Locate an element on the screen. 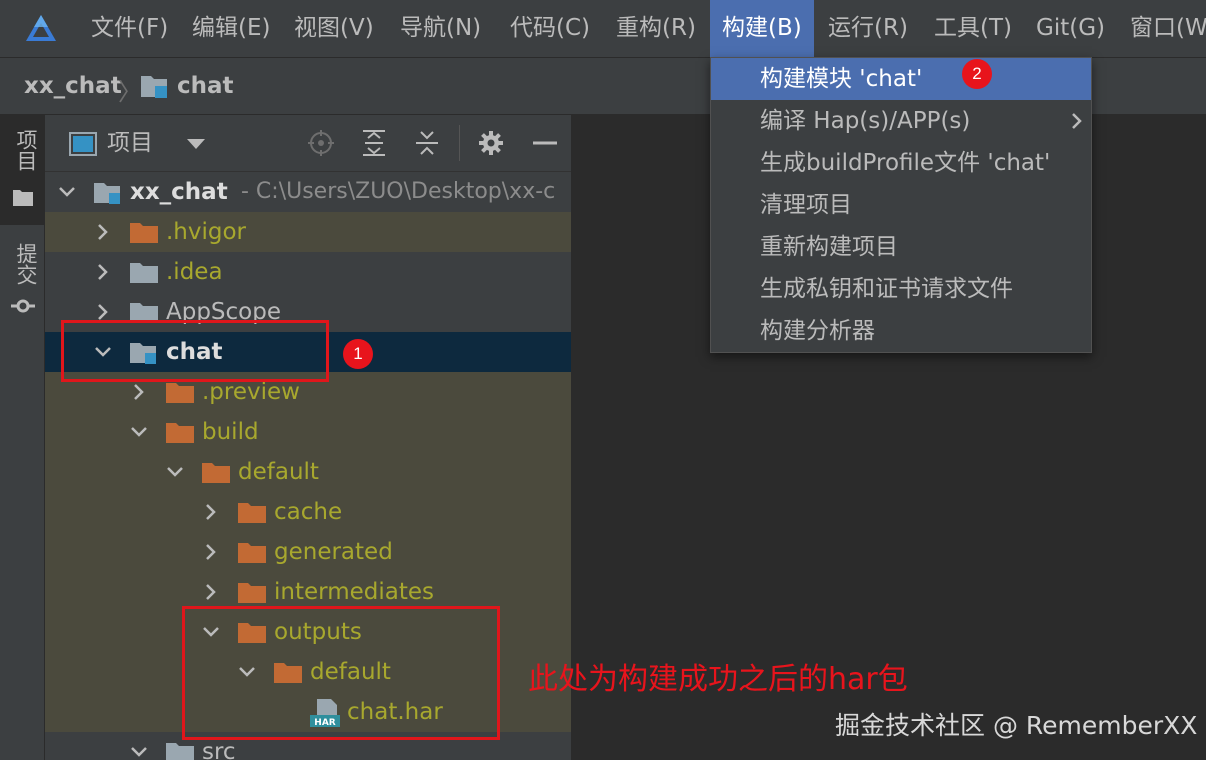  tree-row-cache: cache is located at coordinates (308, 512).